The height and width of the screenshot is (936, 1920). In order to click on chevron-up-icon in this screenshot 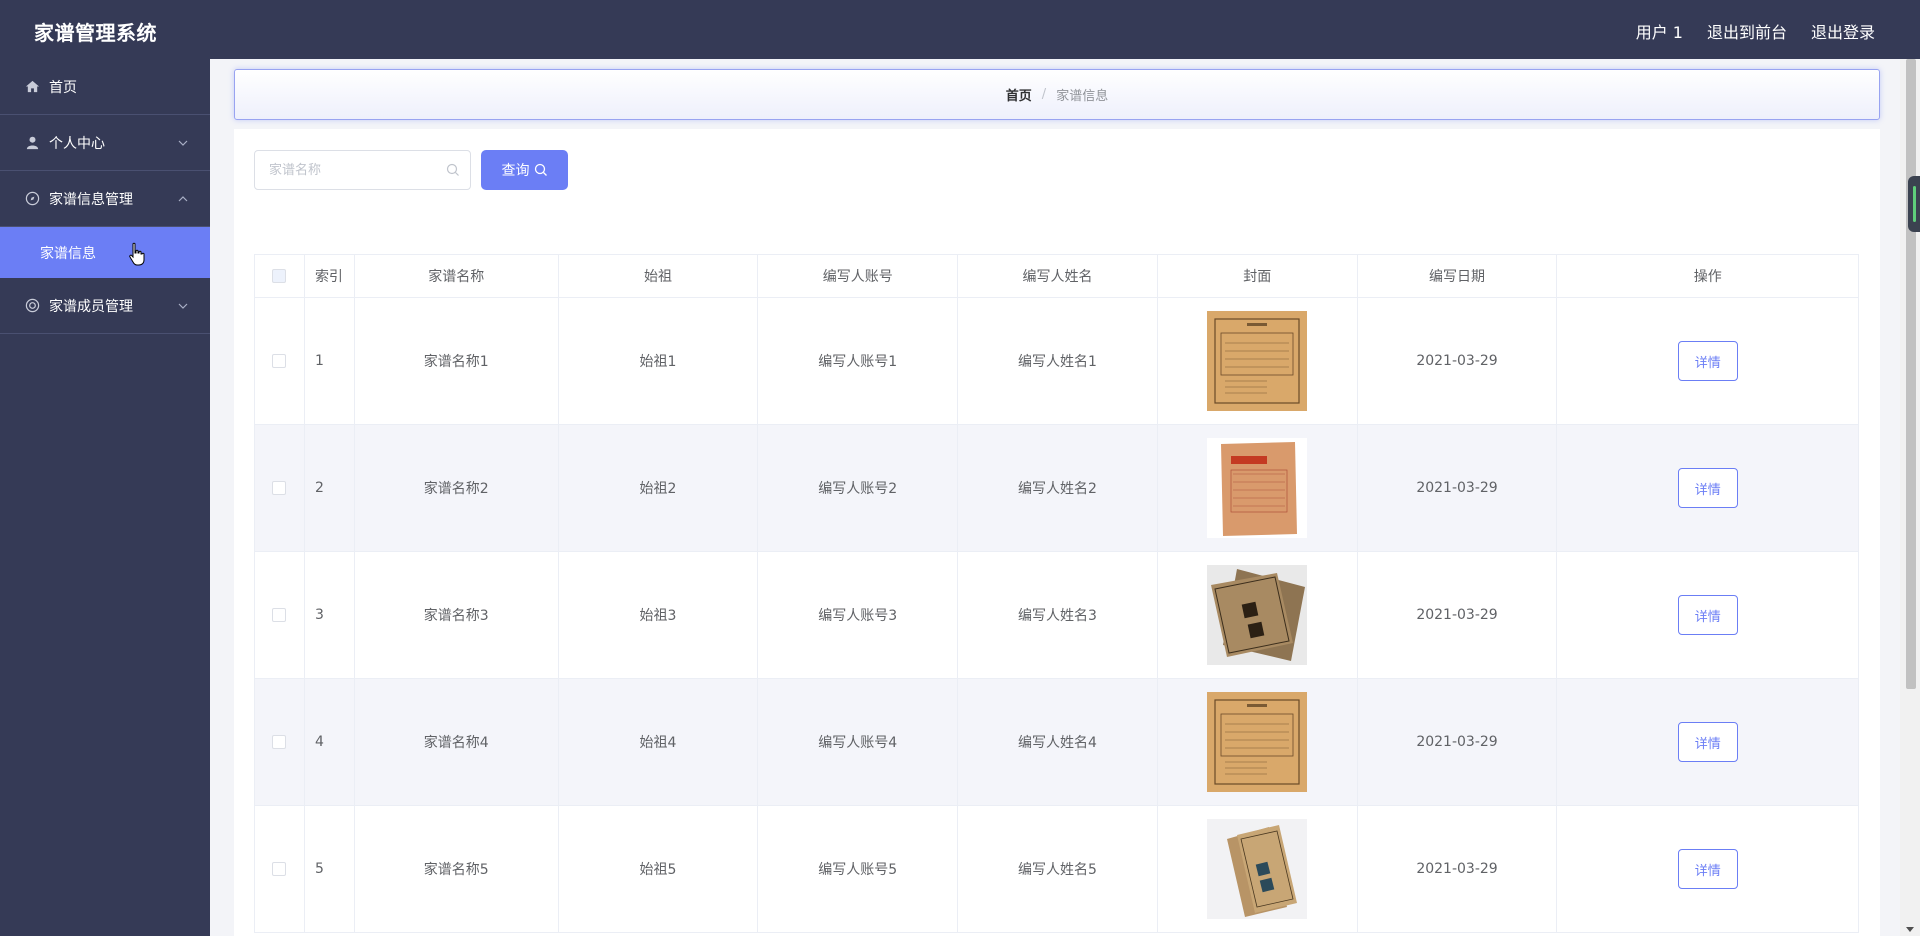, I will do `click(183, 198)`.